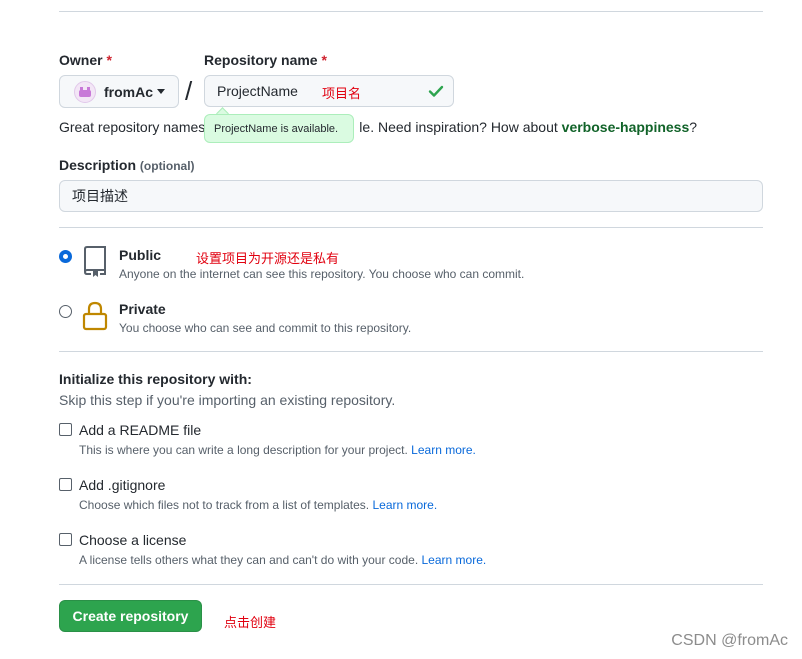  Describe the element at coordinates (65, 311) in the screenshot. I see `private-radio` at that location.